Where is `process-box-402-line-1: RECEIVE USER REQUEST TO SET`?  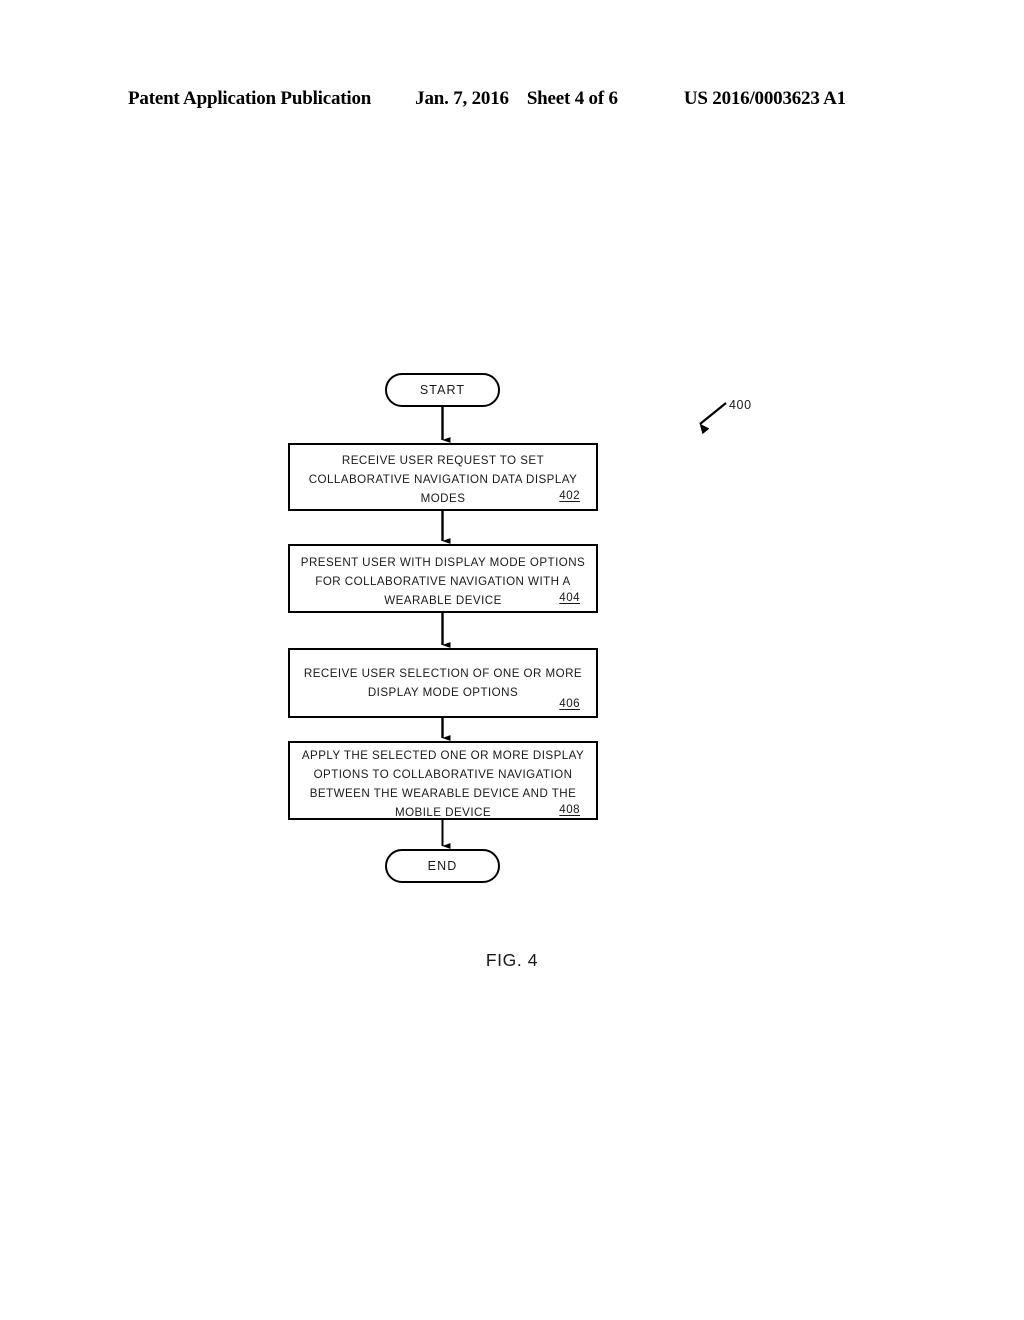 process-box-402-line-1: RECEIVE USER REQUEST TO SET is located at coordinates (443, 460).